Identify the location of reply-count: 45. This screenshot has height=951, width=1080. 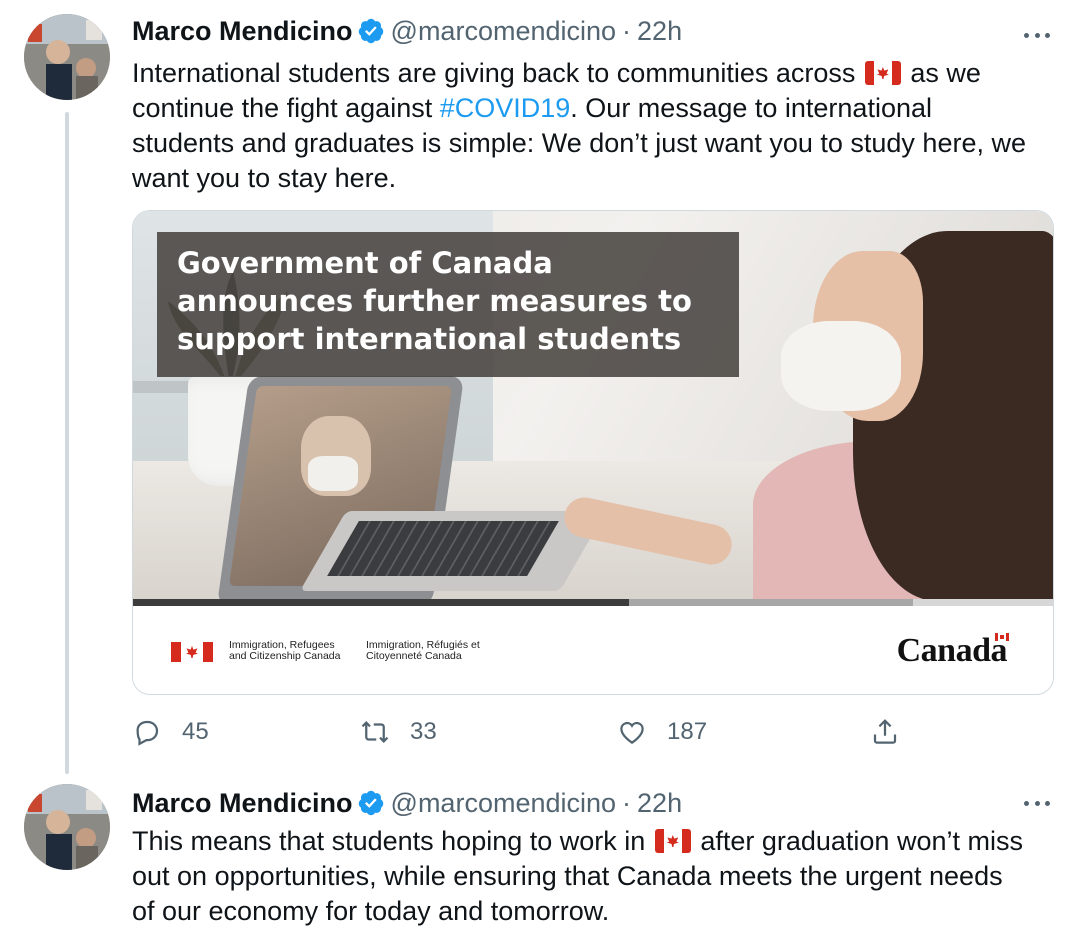
(195, 731).